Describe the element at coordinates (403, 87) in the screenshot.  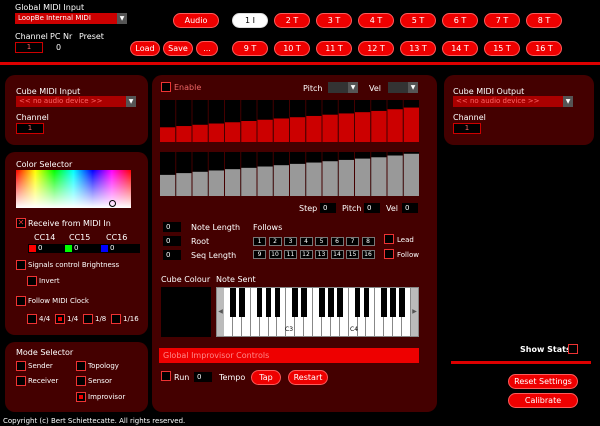
I see `vel-select: ▼` at that location.